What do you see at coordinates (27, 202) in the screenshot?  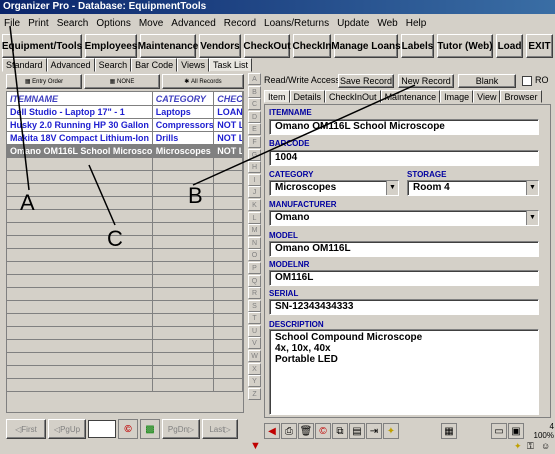 I see `callout-a: A` at bounding box center [27, 202].